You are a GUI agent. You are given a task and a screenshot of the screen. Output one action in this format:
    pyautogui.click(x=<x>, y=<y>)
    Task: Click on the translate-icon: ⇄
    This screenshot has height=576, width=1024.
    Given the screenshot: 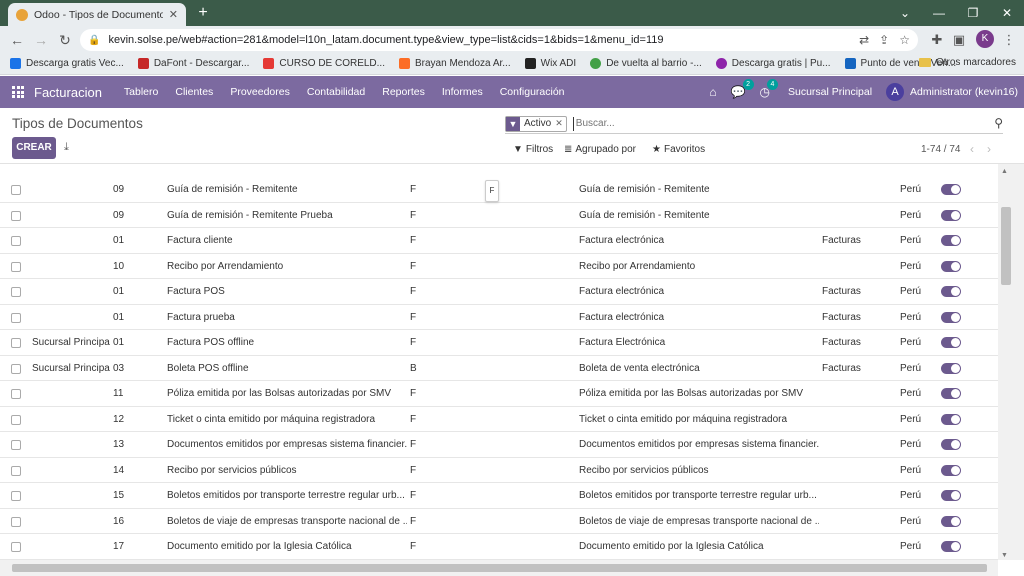 What is the action you would take?
    pyautogui.click(x=864, y=40)
    